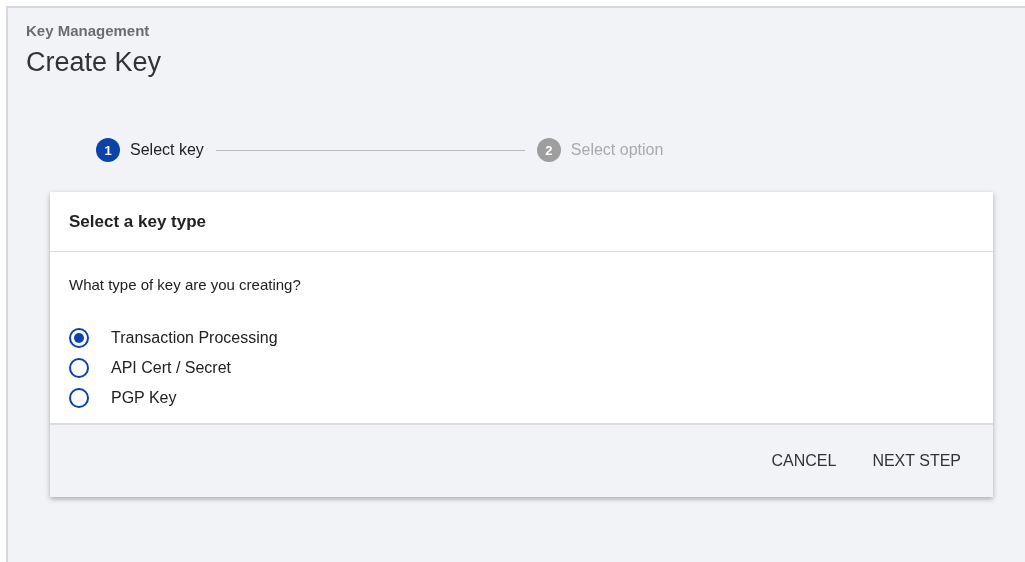 This screenshot has width=1025, height=562. I want to click on step-number: 2, so click(548, 150).